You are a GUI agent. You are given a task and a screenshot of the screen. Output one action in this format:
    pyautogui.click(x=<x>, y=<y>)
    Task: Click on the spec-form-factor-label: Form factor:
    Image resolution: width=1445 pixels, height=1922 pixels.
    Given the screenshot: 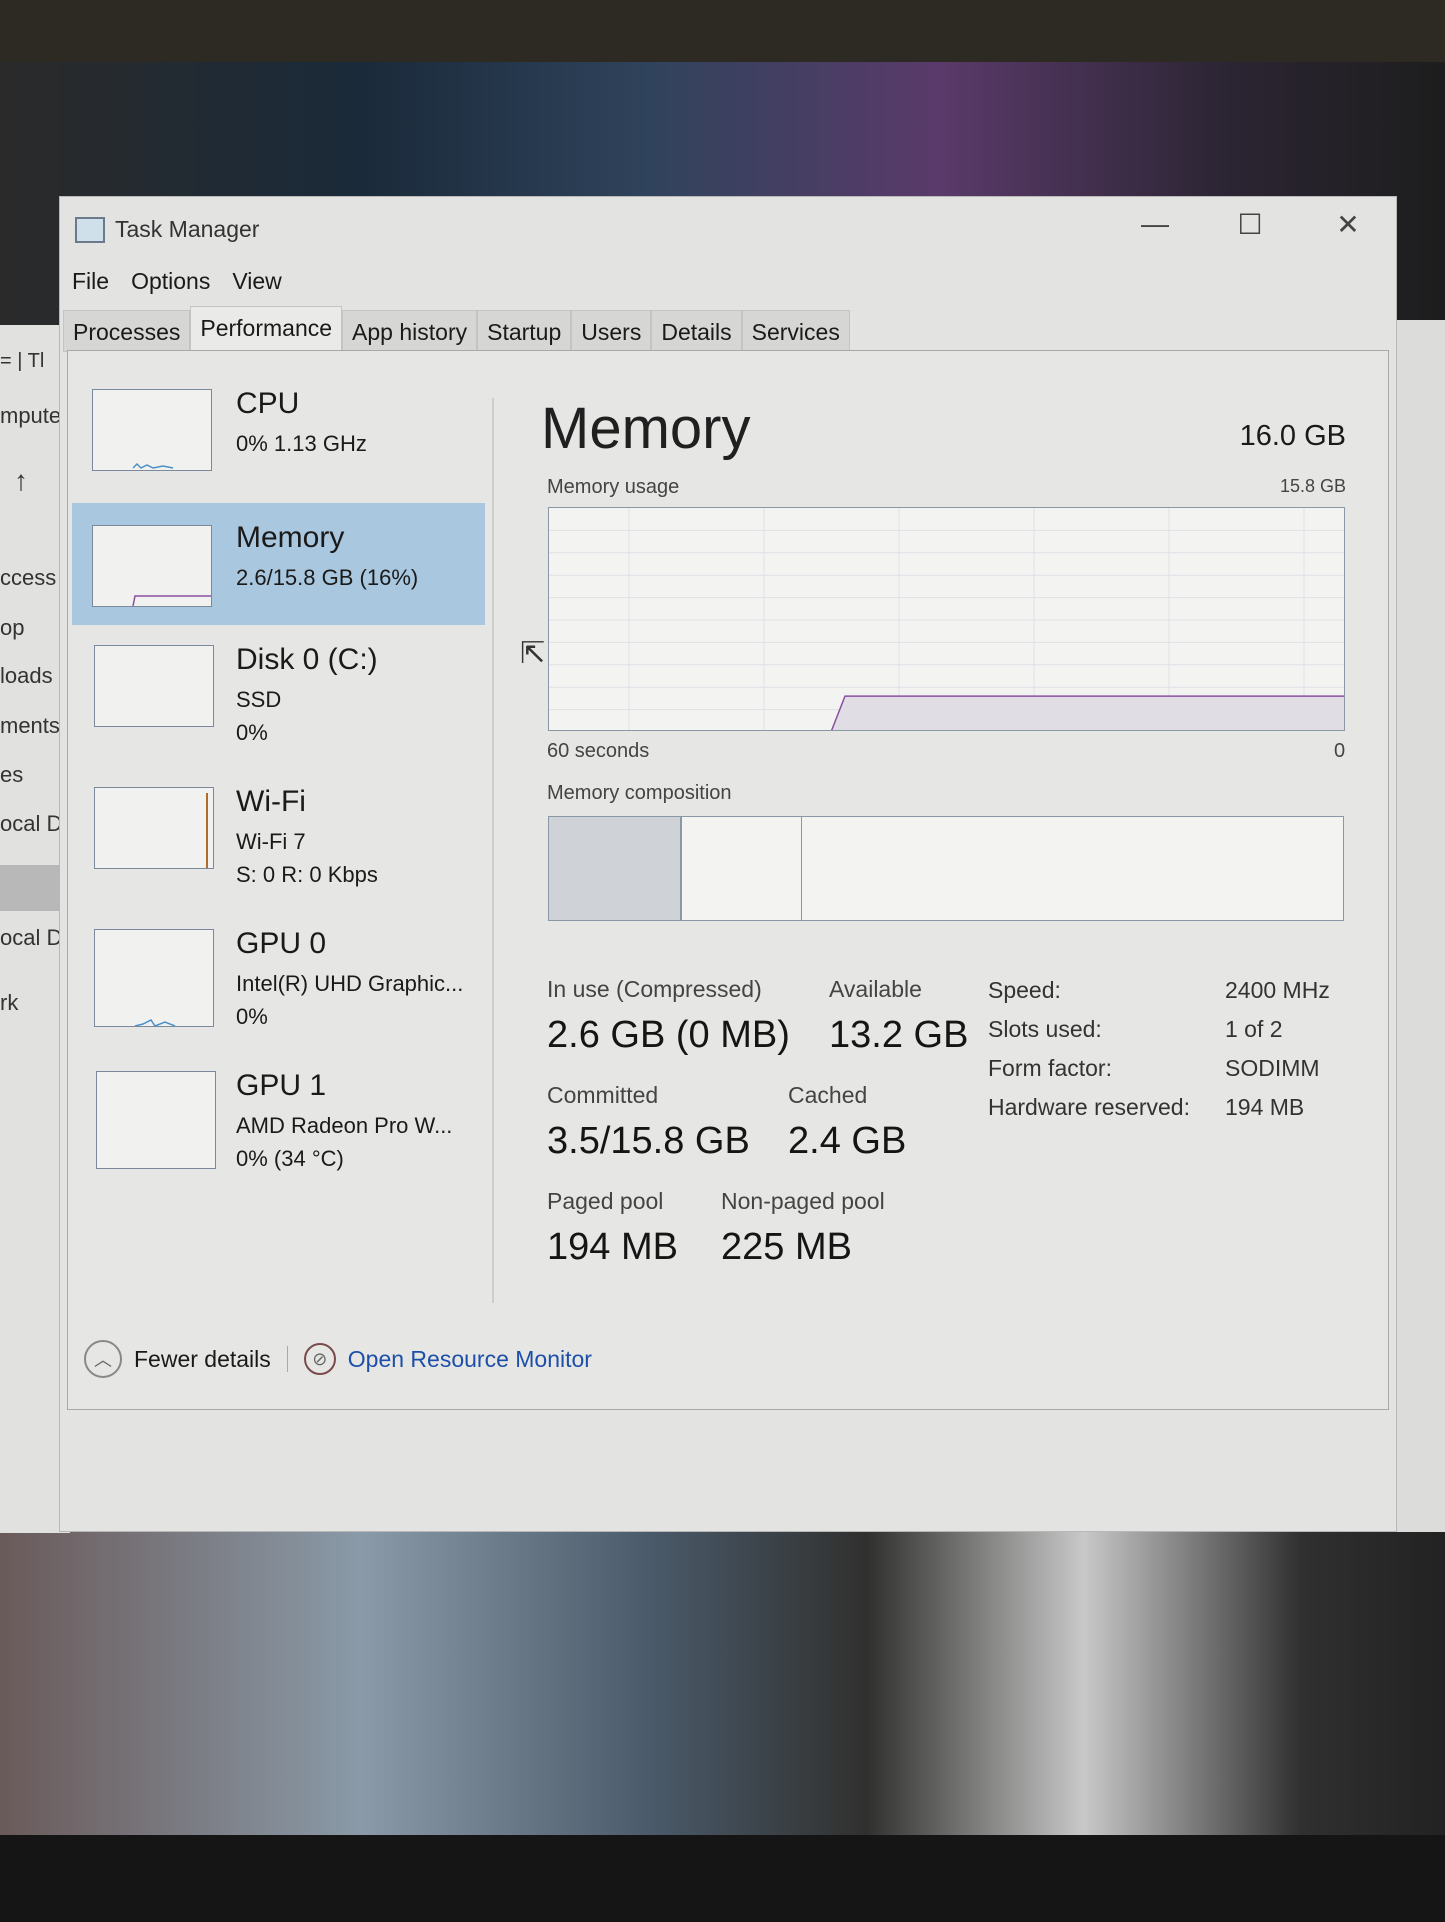 What is the action you would take?
    pyautogui.click(x=1050, y=1068)
    